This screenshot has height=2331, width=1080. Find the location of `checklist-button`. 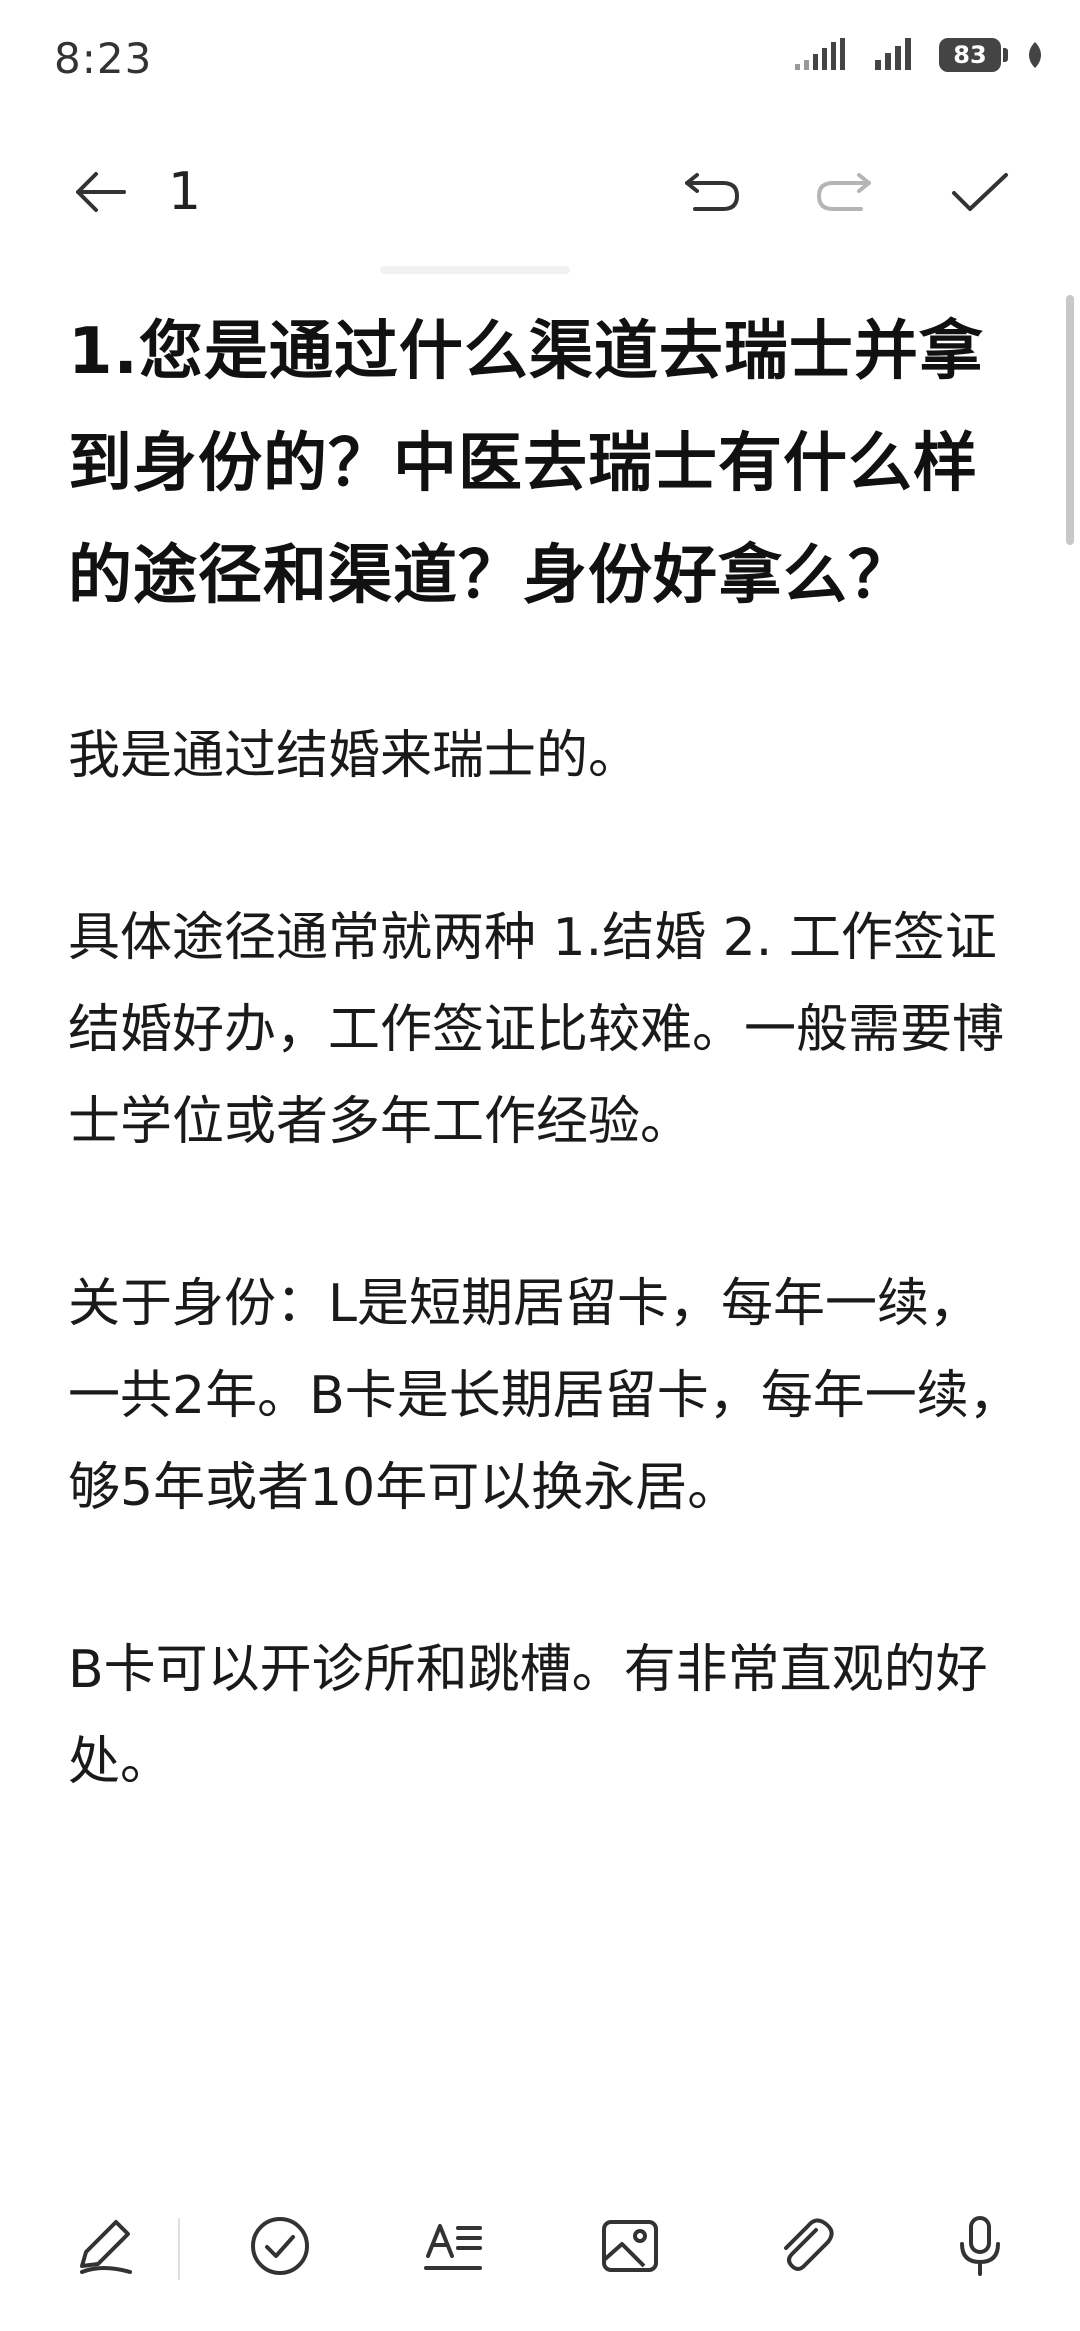

checklist-button is located at coordinates (280, 2246).